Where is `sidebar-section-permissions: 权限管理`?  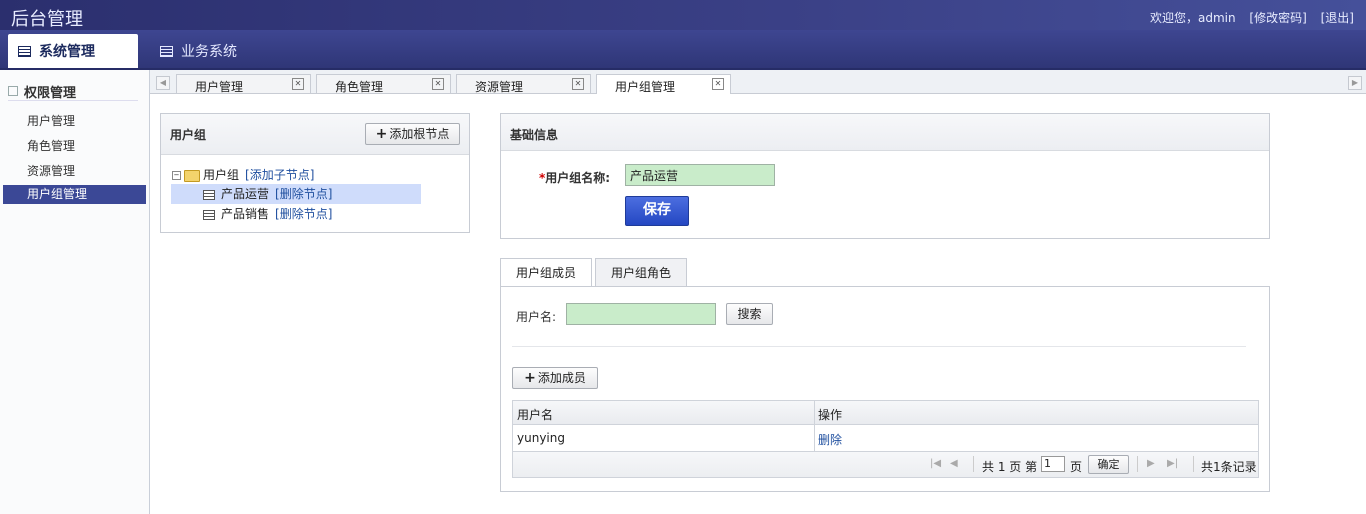
sidebar-section-permissions: 权限管理 is located at coordinates (42, 91).